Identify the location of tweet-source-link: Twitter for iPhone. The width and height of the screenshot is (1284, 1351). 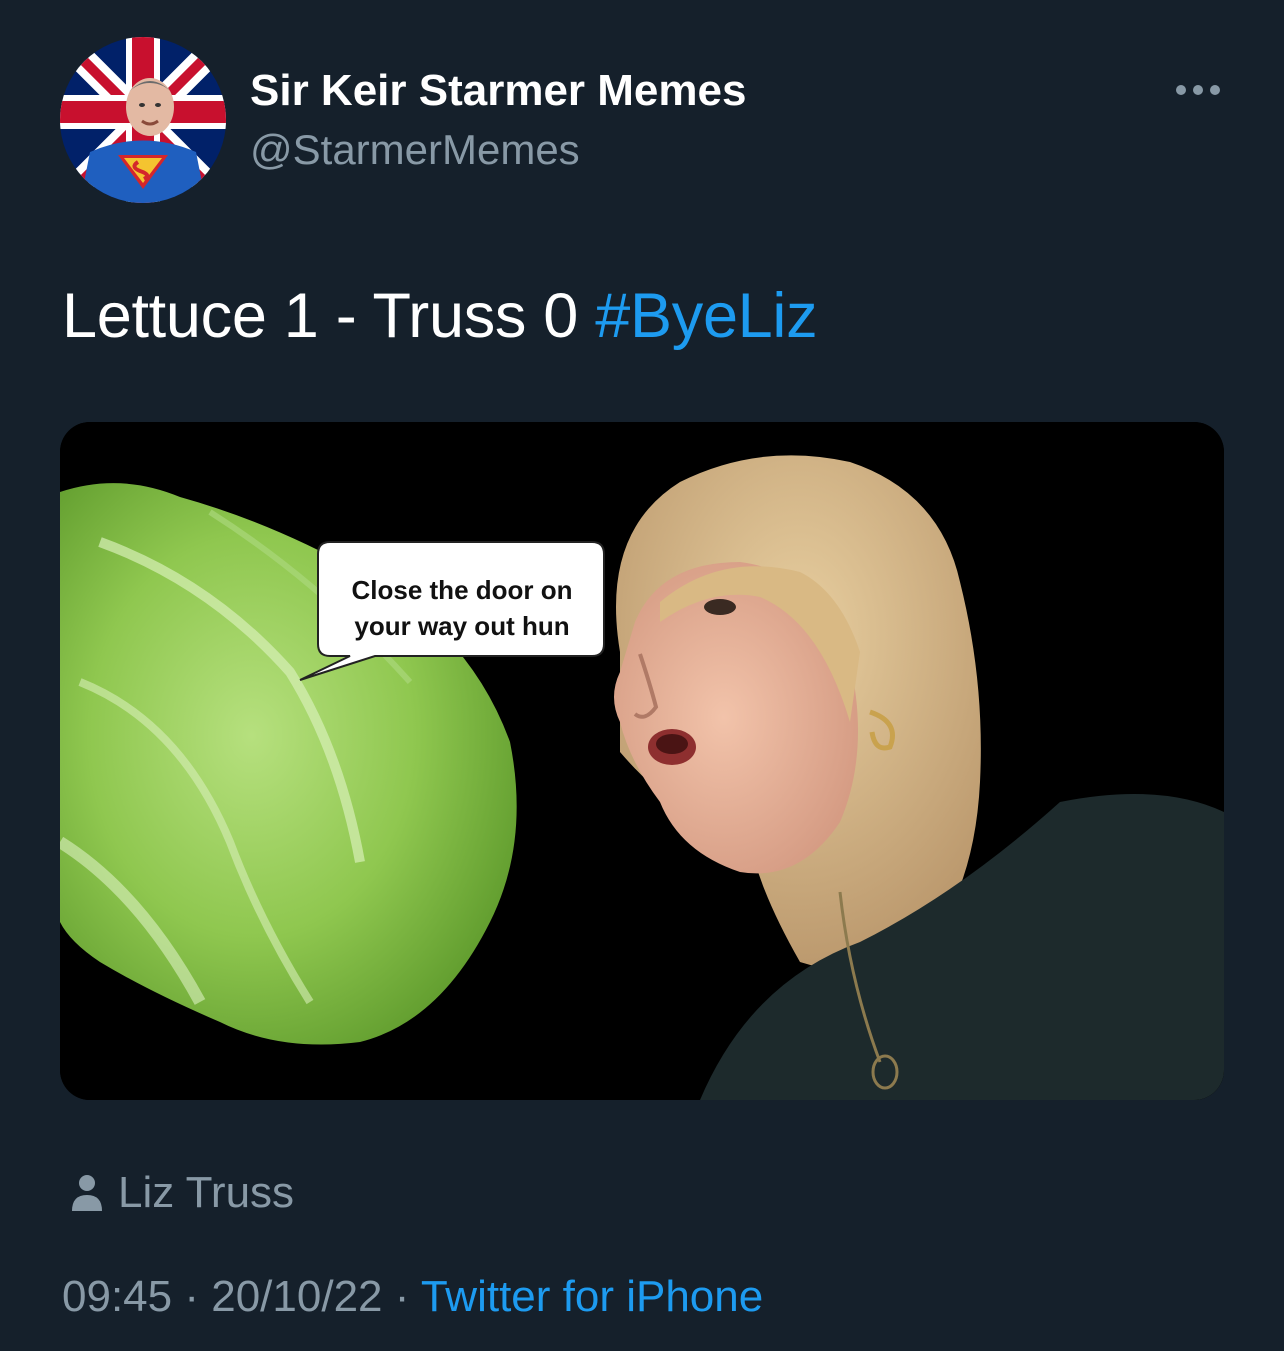
(592, 1296).